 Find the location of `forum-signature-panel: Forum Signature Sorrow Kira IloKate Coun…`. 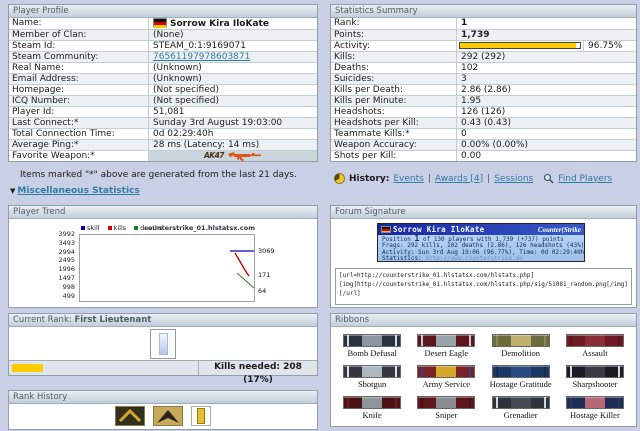

forum-signature-panel: Forum Signature Sorrow Kira IloKate Coun… is located at coordinates (483, 256).